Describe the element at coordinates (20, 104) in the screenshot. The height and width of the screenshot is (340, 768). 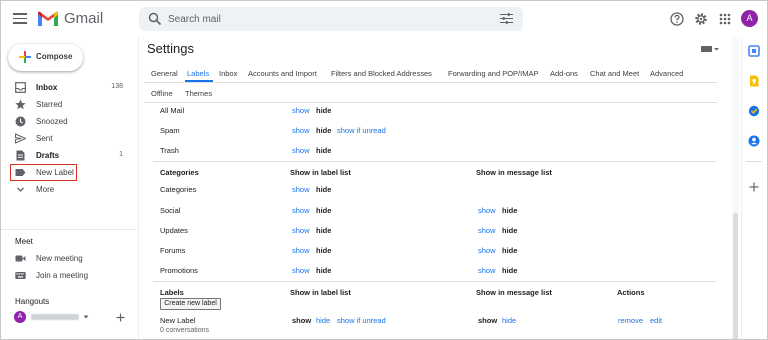
I see `star-icon` at that location.